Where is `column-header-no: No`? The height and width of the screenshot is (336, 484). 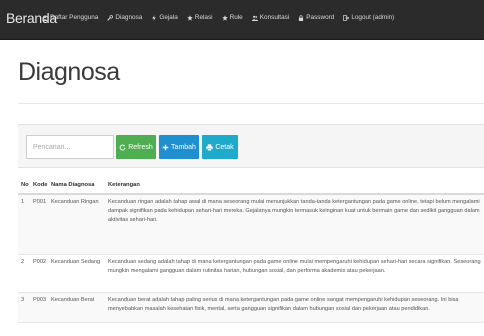
column-header-no: No is located at coordinates (24, 186).